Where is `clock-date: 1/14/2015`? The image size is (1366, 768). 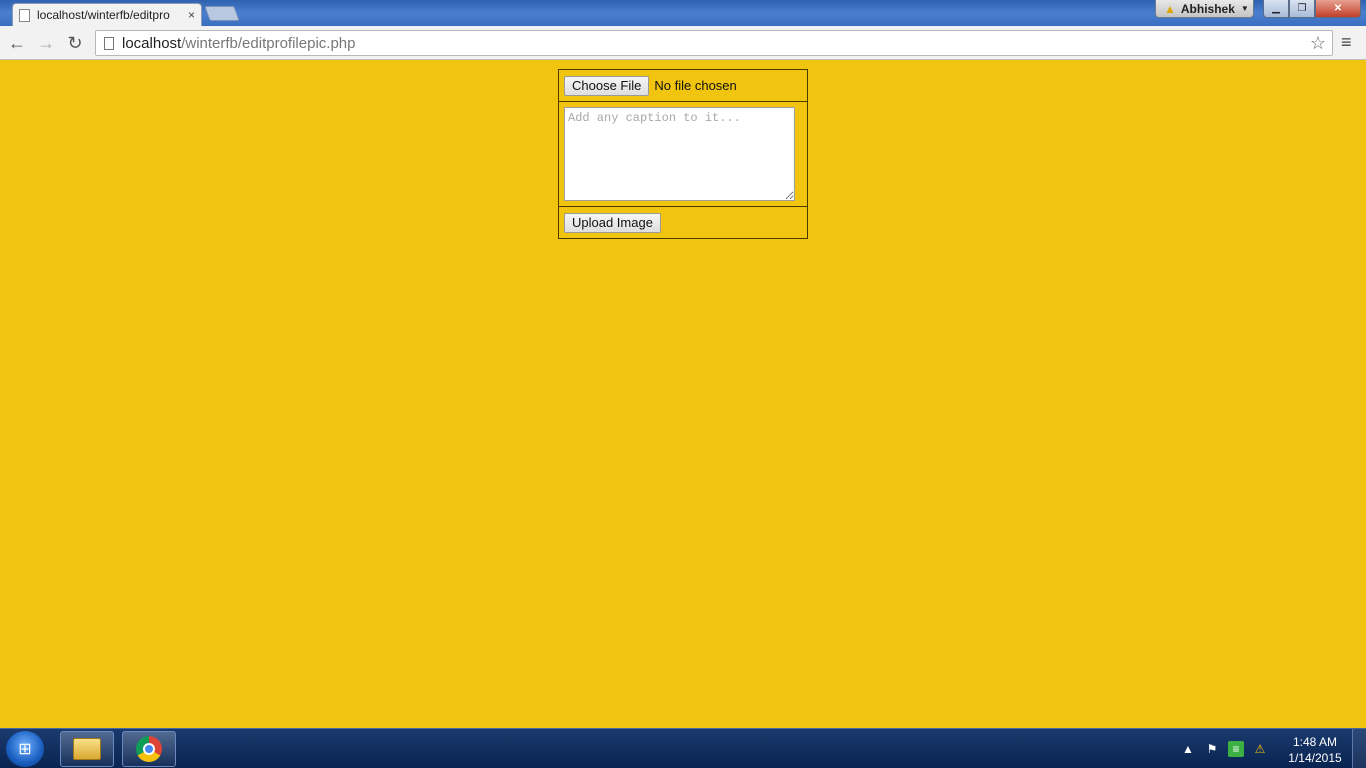
clock-date: 1/14/2015 is located at coordinates (1315, 758).